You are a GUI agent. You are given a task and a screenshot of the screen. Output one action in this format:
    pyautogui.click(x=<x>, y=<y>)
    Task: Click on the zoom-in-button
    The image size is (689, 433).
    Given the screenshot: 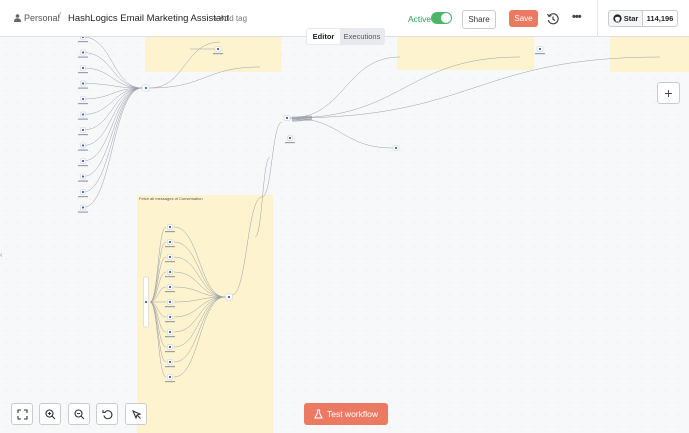 What is the action you would take?
    pyautogui.click(x=50, y=414)
    